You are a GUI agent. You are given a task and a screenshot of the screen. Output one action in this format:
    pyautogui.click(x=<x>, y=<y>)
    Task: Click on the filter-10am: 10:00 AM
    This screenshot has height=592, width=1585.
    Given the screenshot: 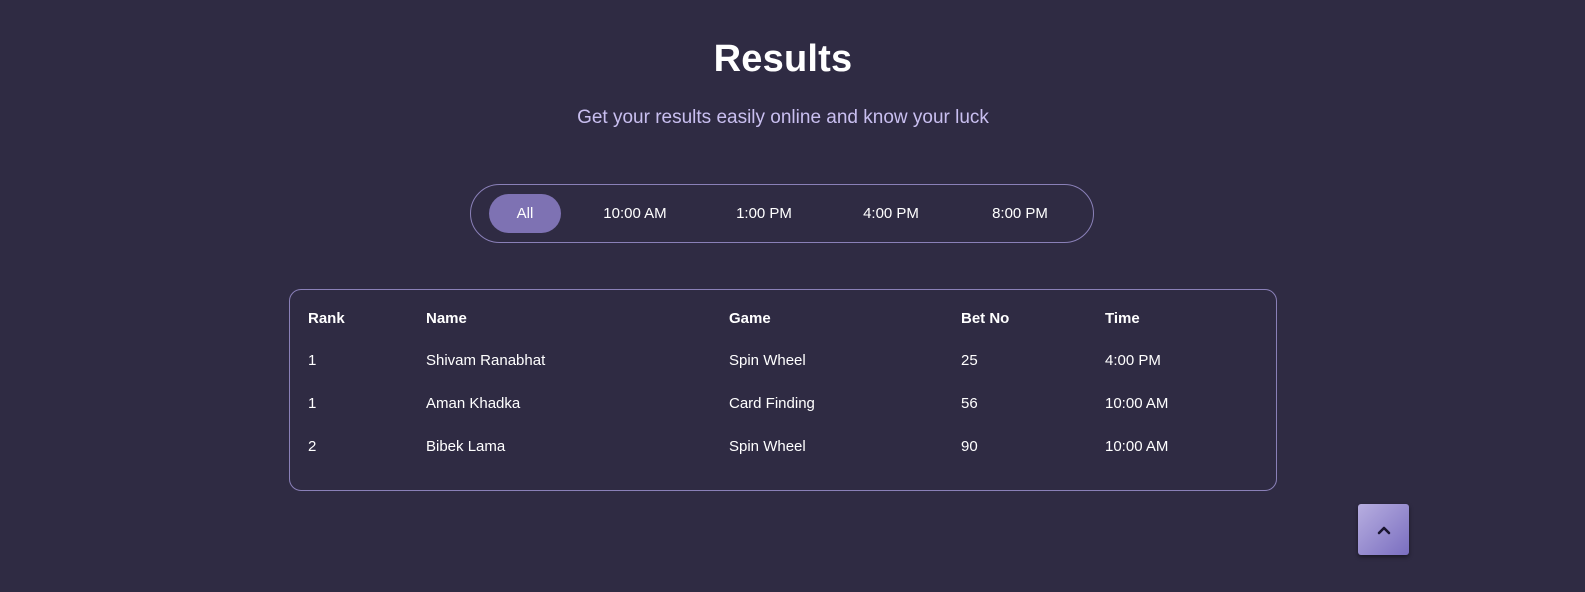 What is the action you would take?
    pyautogui.click(x=635, y=213)
    